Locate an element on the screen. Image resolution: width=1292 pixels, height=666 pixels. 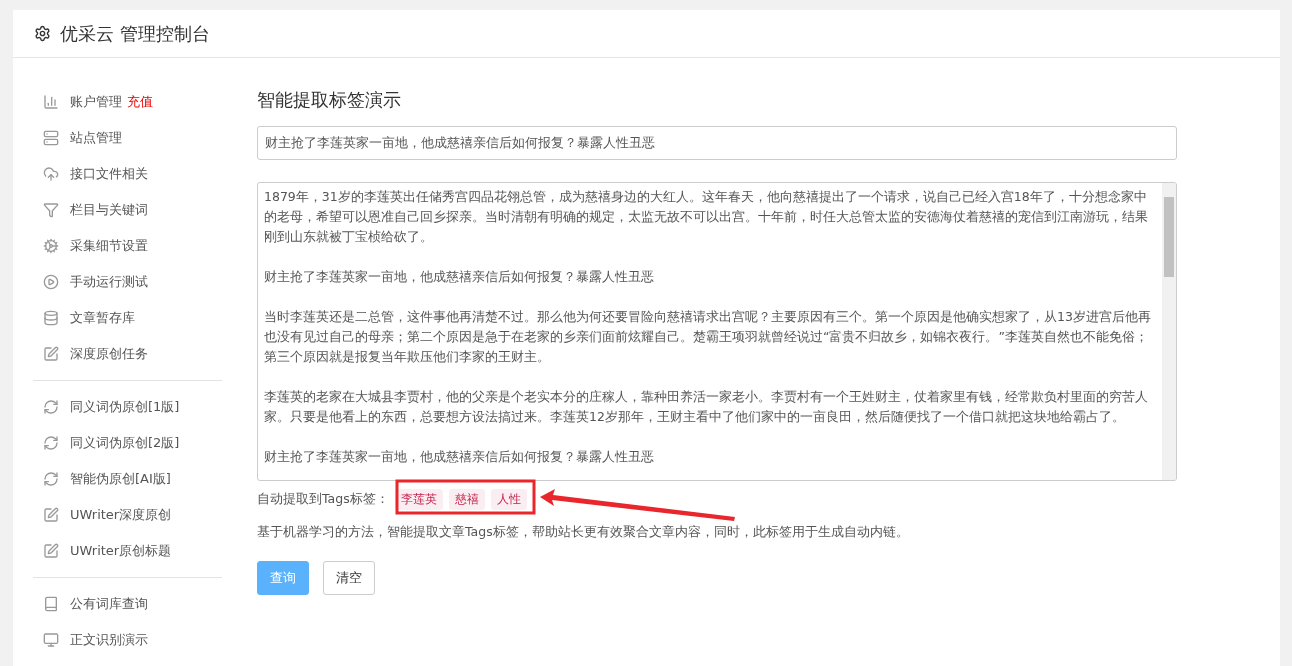
cloud-upload-icon is located at coordinates (51, 174).